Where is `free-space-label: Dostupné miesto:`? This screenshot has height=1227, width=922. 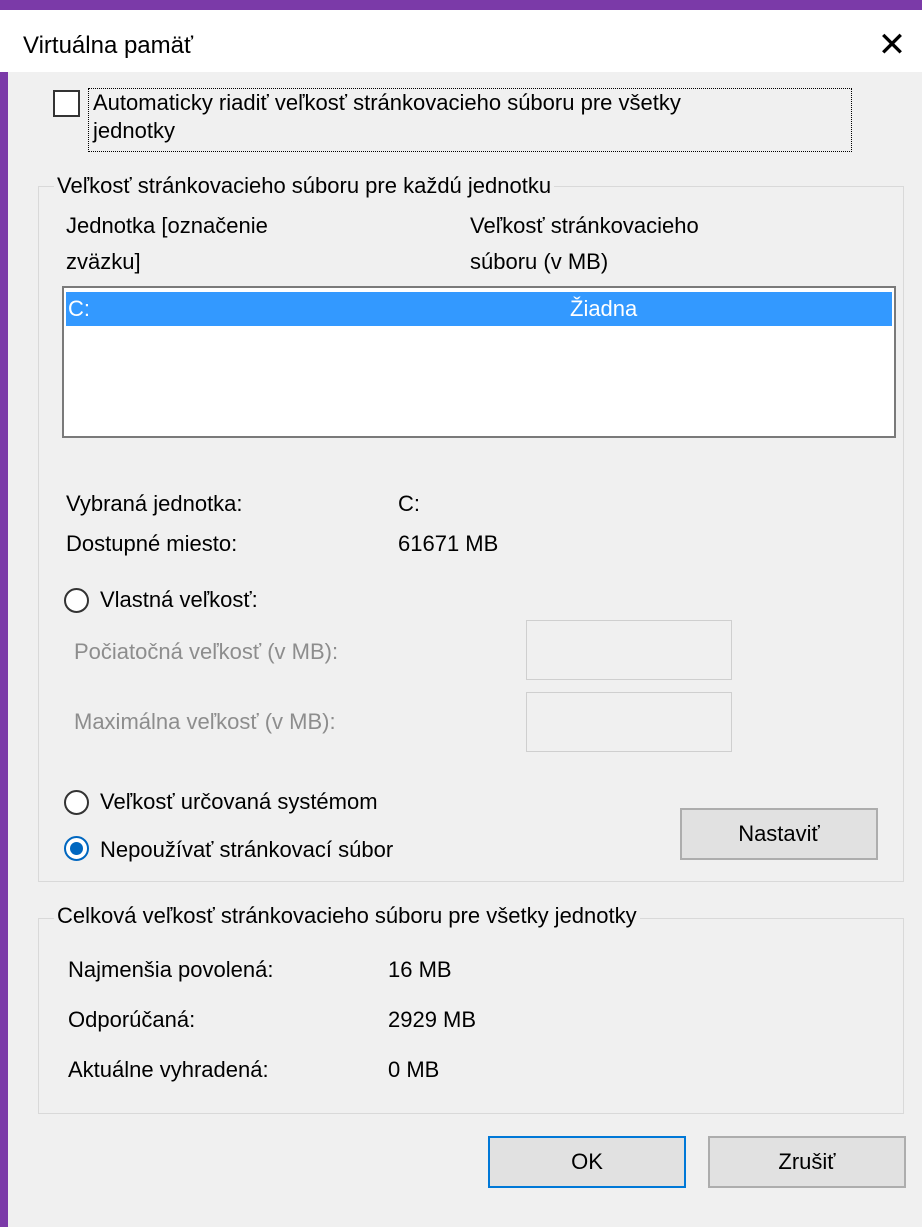
free-space-label: Dostupné miesto: is located at coordinates (152, 543).